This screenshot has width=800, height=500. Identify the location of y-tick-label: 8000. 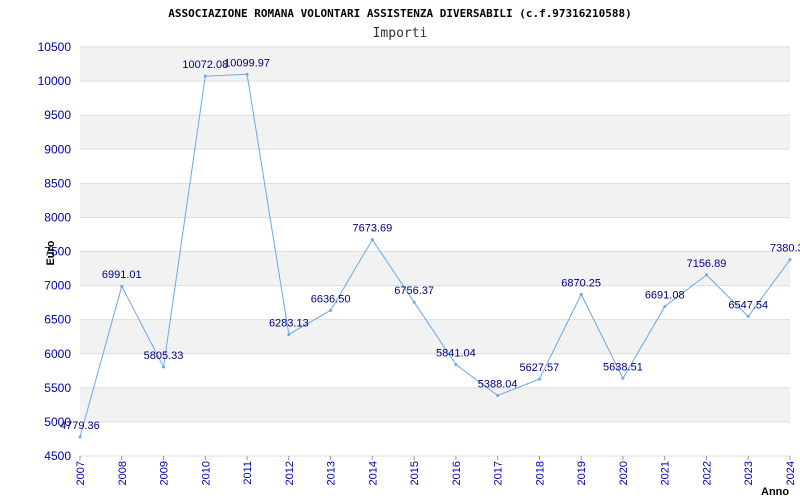
(57, 217).